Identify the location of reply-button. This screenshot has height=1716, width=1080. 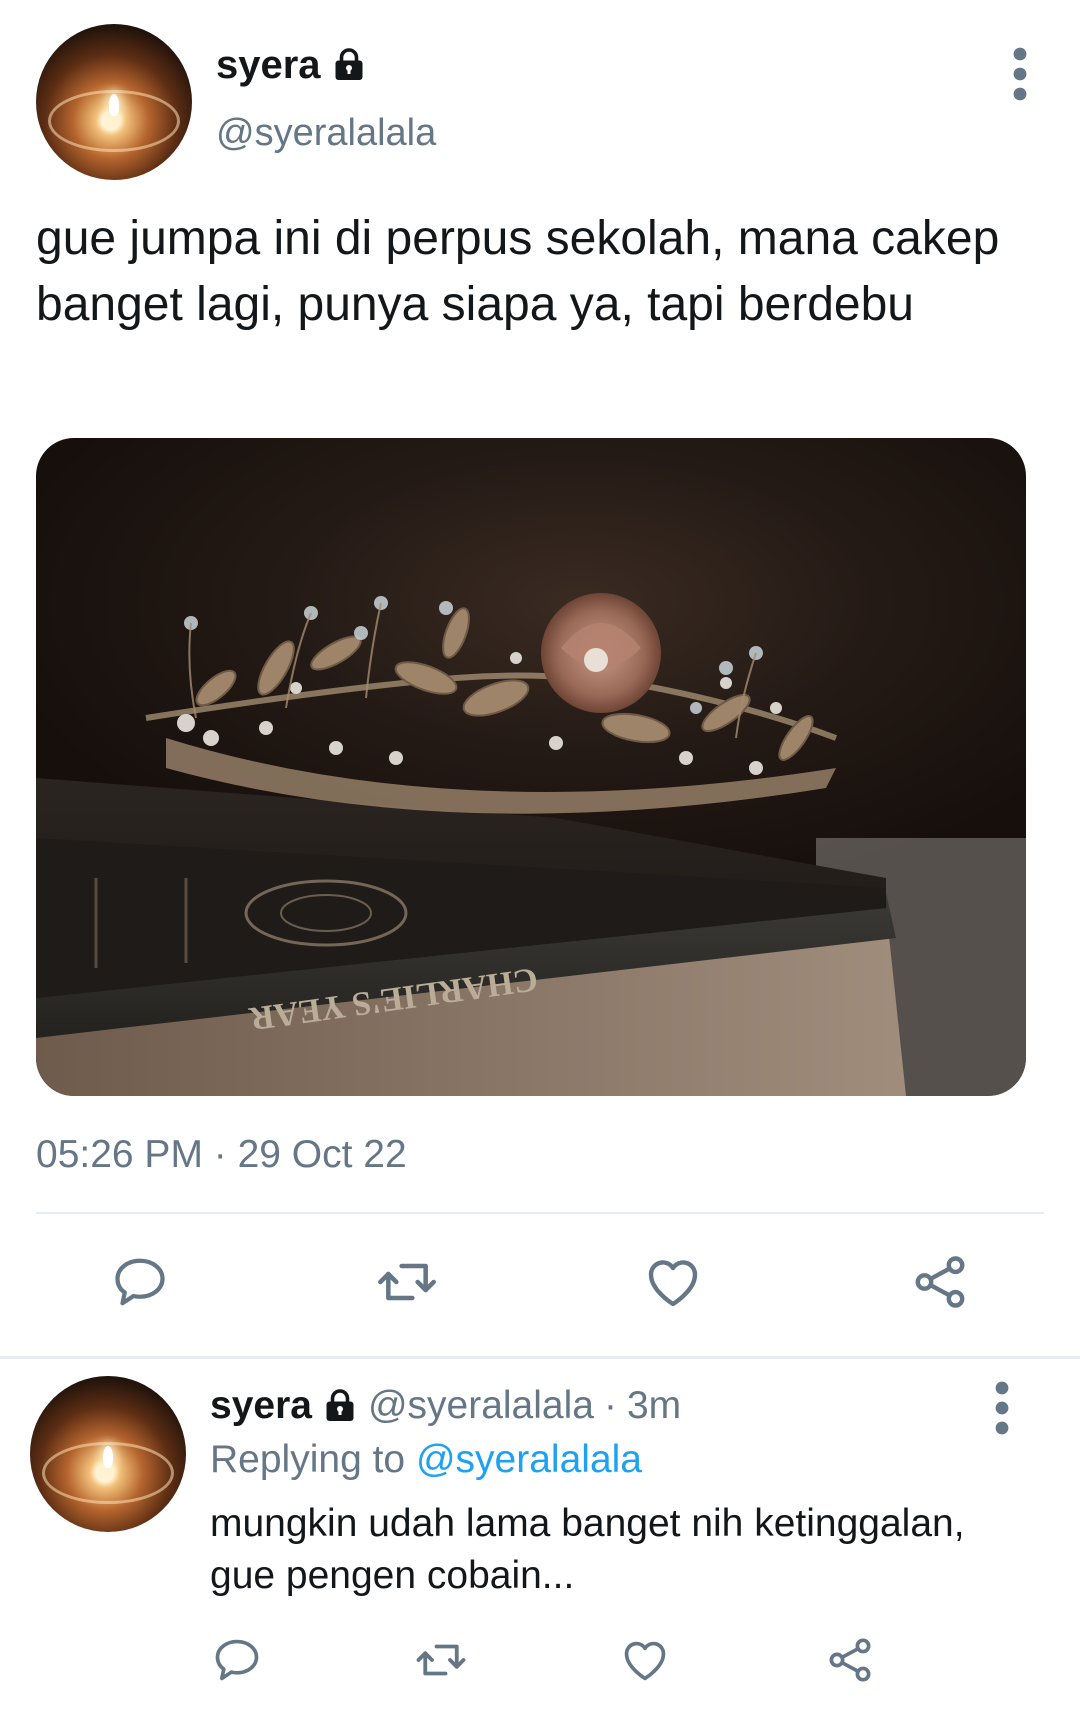
(140, 1282).